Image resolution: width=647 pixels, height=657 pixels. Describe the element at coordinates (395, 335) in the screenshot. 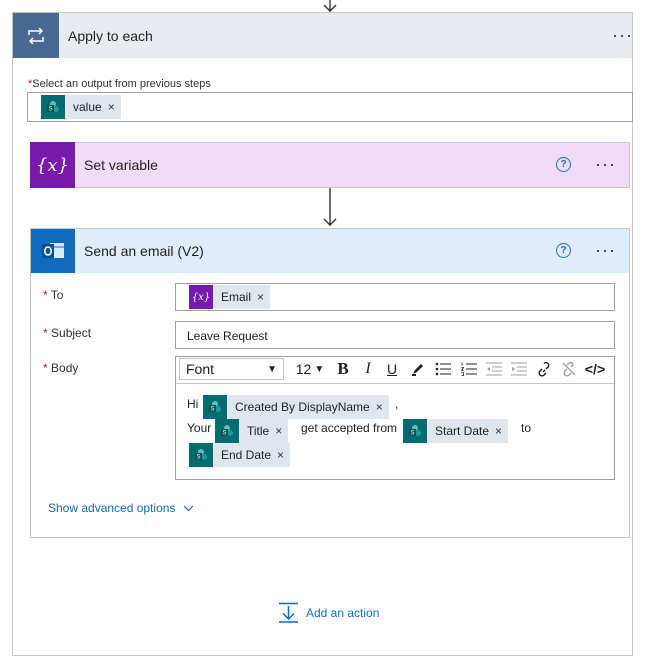

I see `subject-field: Leave Request` at that location.